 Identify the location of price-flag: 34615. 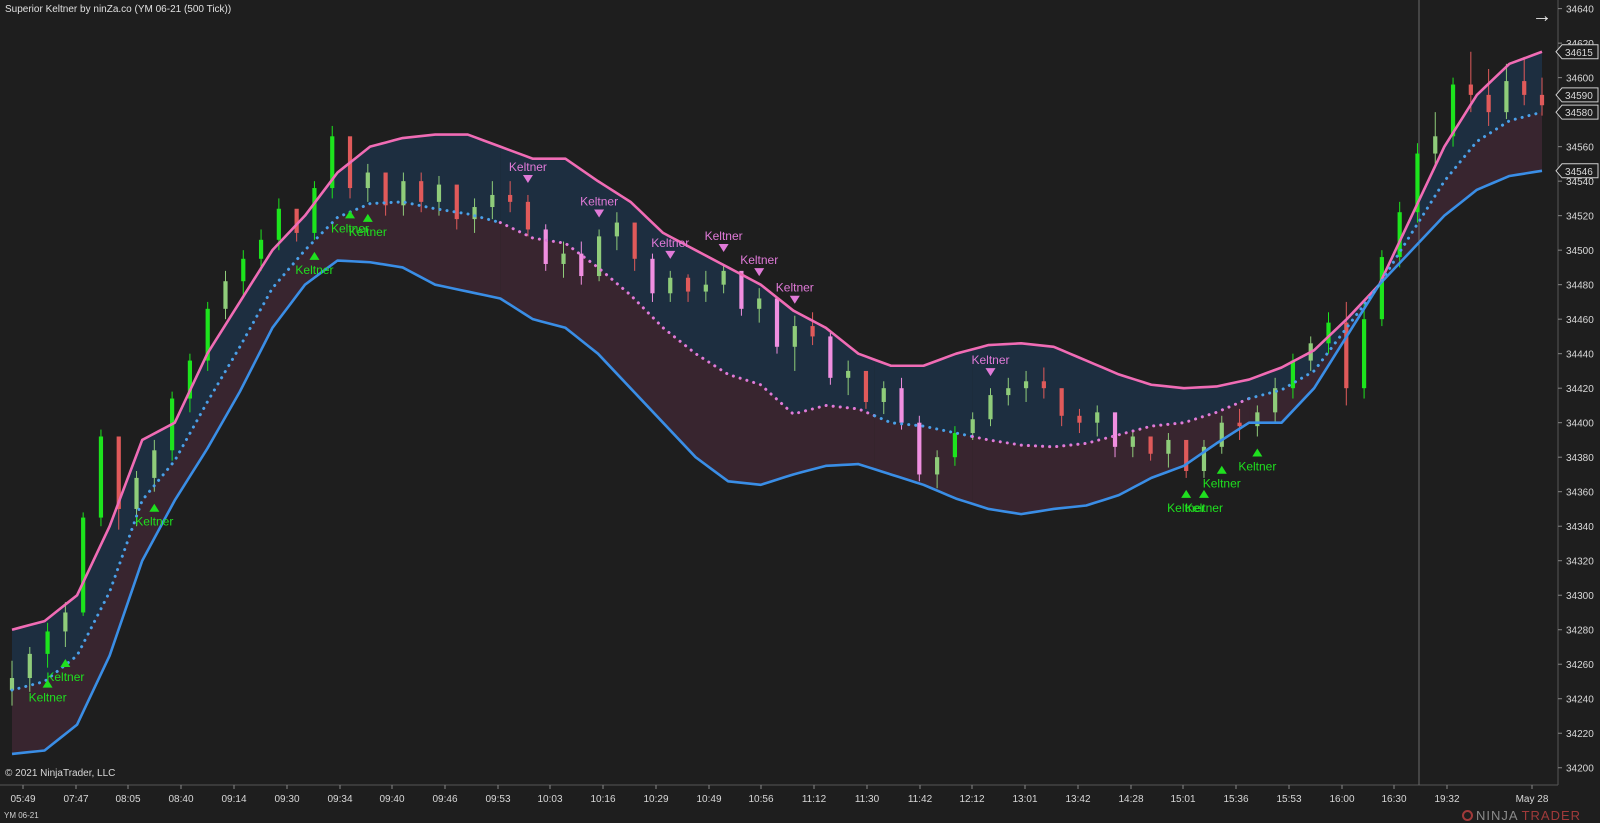
(1577, 52).